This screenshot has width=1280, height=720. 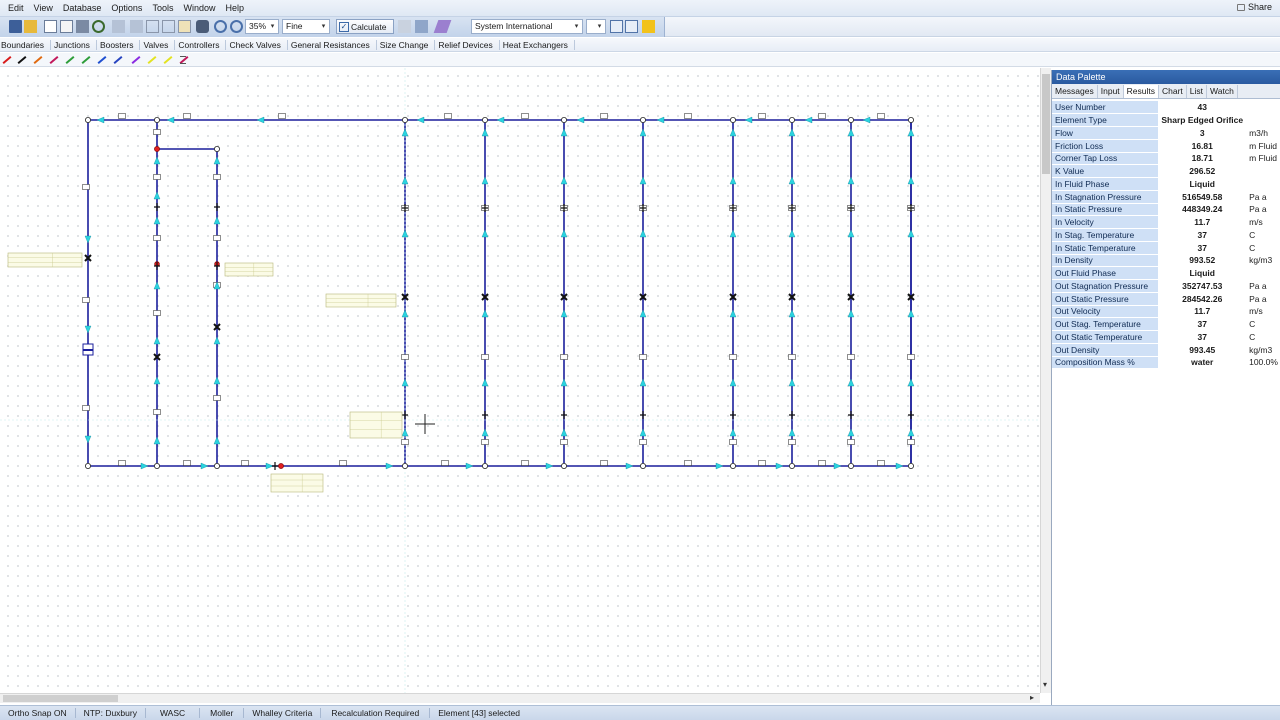 I want to click on workspace-vertical-scrollbar: ▾, so click(x=1045, y=380).